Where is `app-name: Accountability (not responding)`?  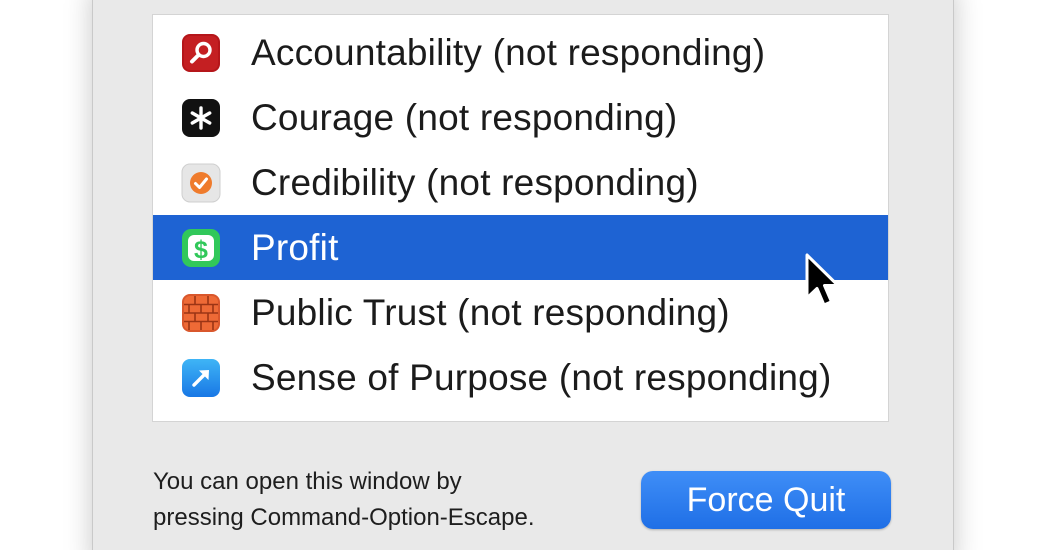
app-name: Accountability (not responding) is located at coordinates (508, 52).